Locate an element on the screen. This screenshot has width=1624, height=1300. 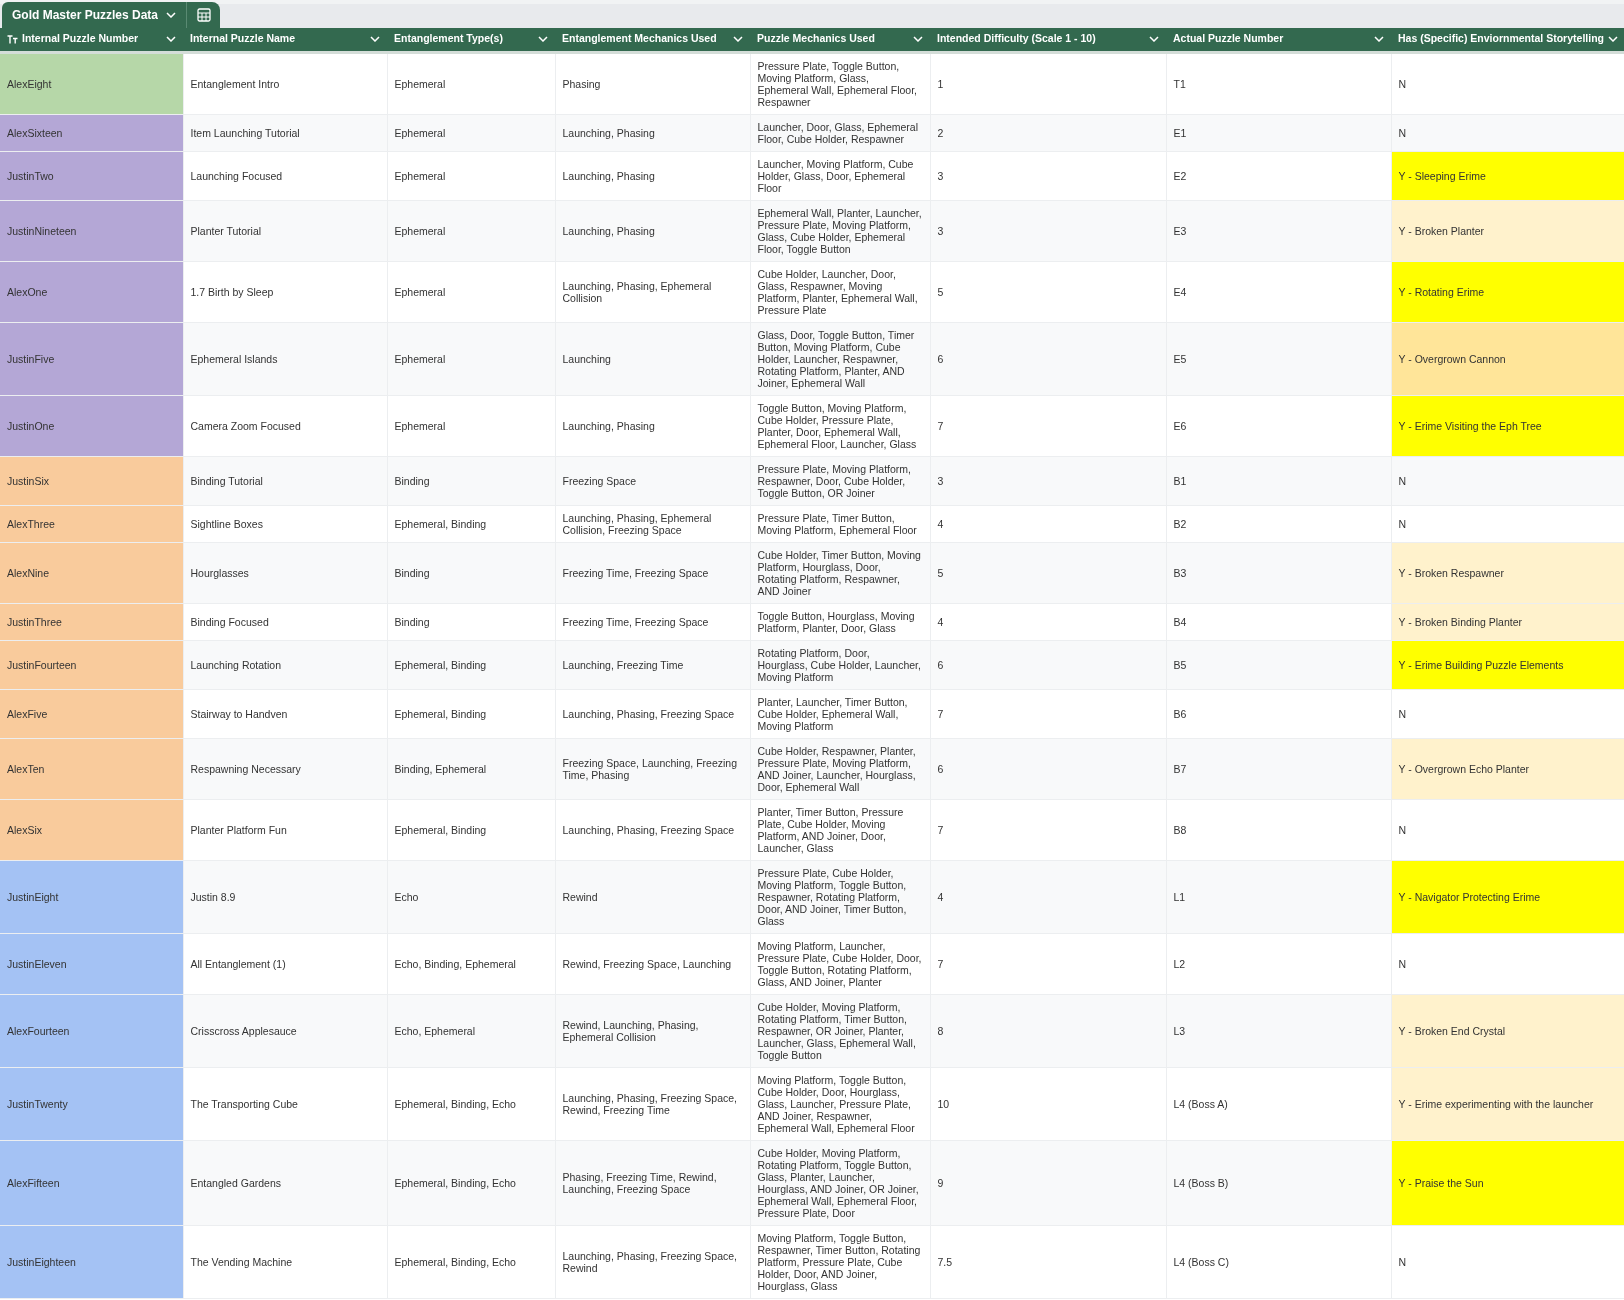
table-cell: Rewind, Freezing Space, Launching is located at coordinates (652, 963).